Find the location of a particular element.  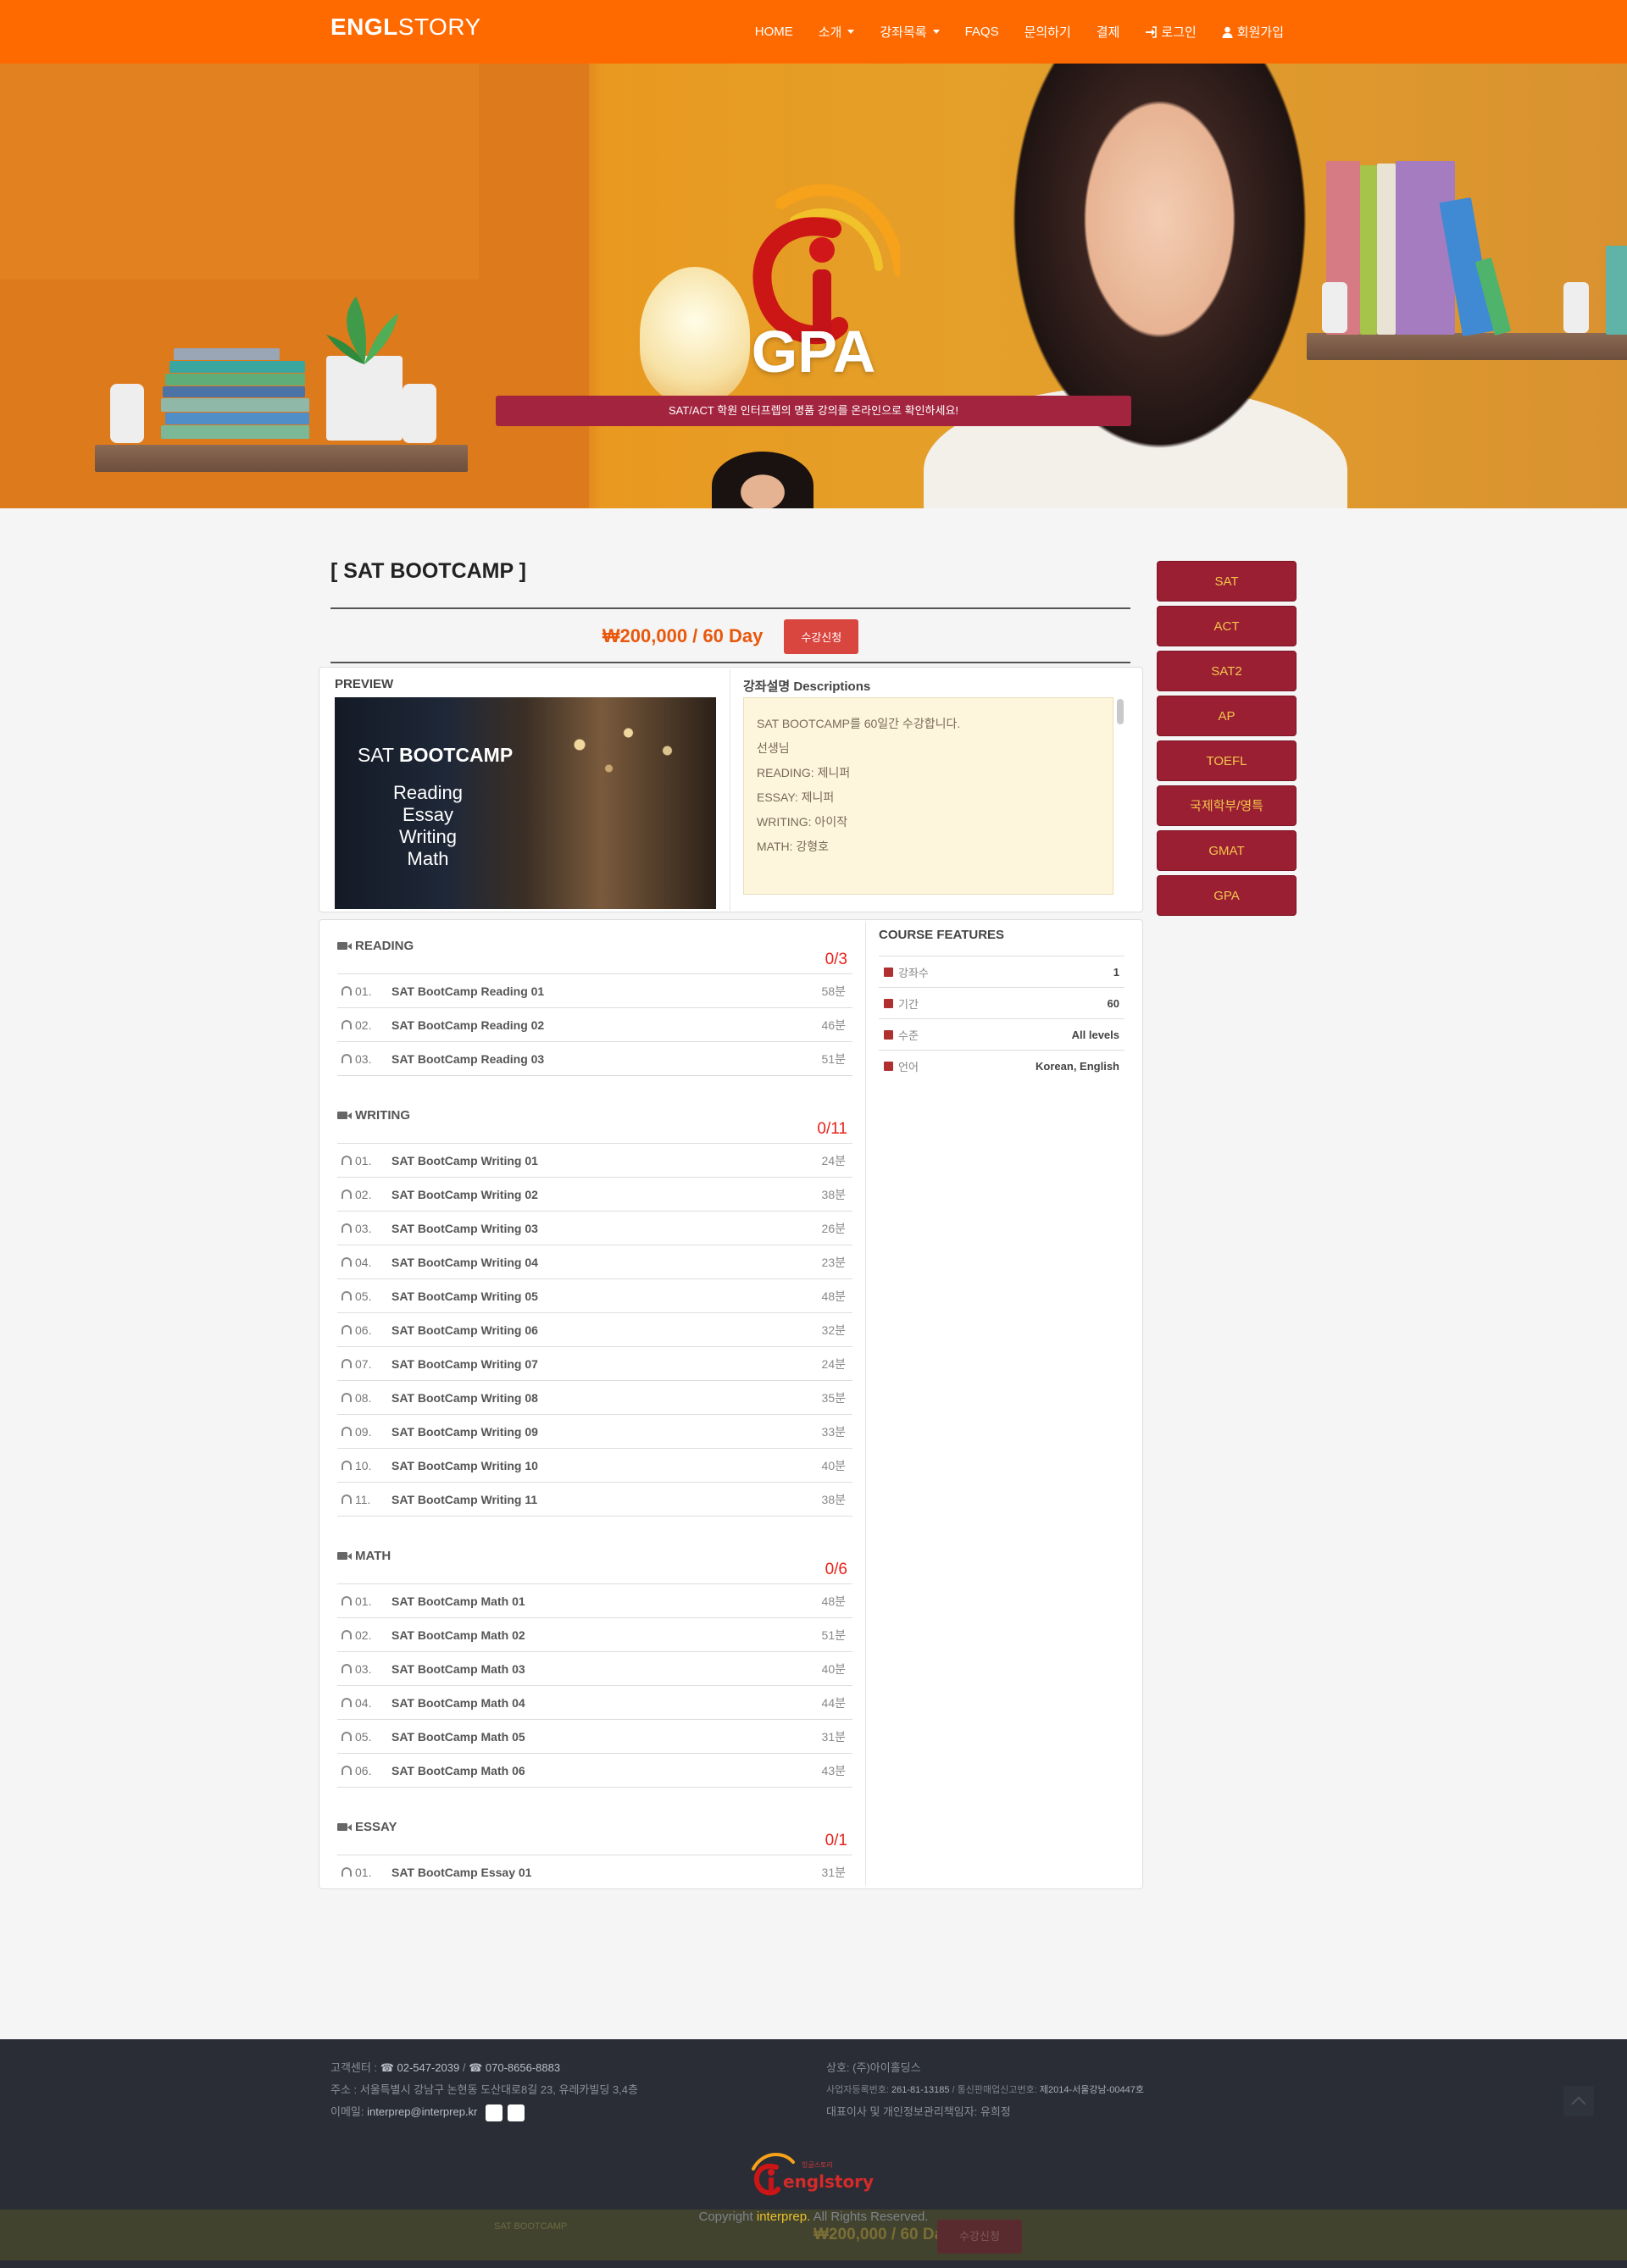

feature-row: 수준 All levels is located at coordinates (1001, 1034).